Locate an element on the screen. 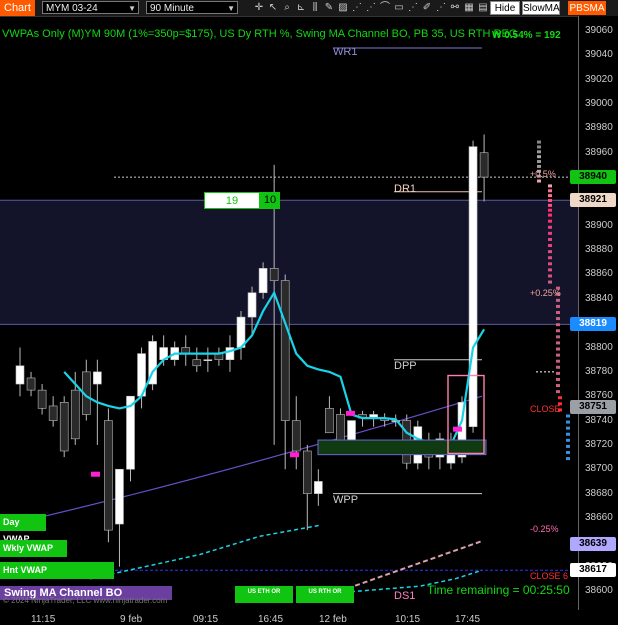 This screenshot has height=625, width=618. counter-right: 10 is located at coordinates (270, 200).